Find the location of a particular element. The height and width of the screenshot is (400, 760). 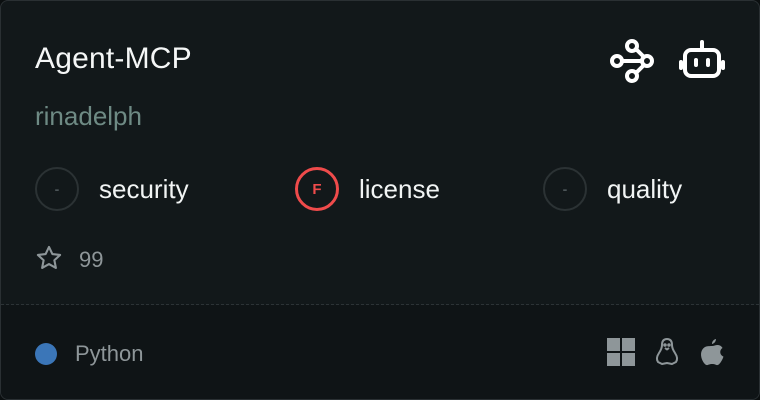

language: Python is located at coordinates (89, 354).